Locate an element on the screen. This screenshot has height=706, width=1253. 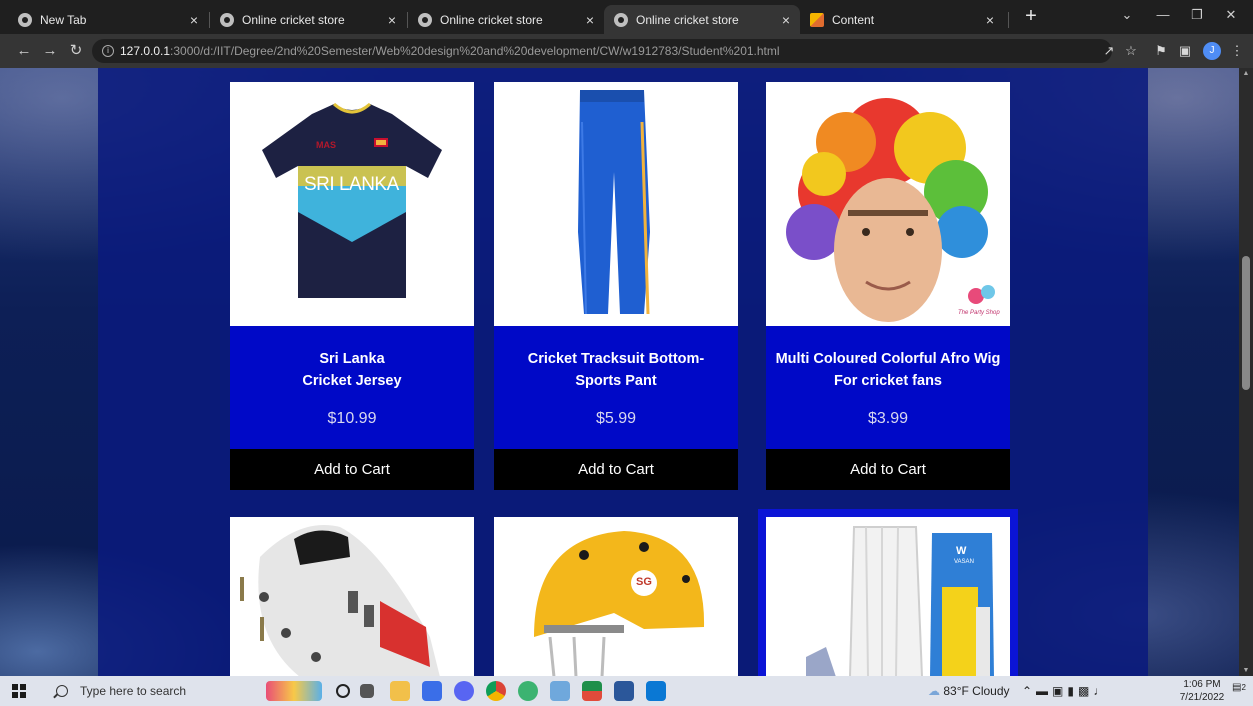
product-title-line1: Cricket Tracksuit Bottom- is located at coordinates (616, 359).